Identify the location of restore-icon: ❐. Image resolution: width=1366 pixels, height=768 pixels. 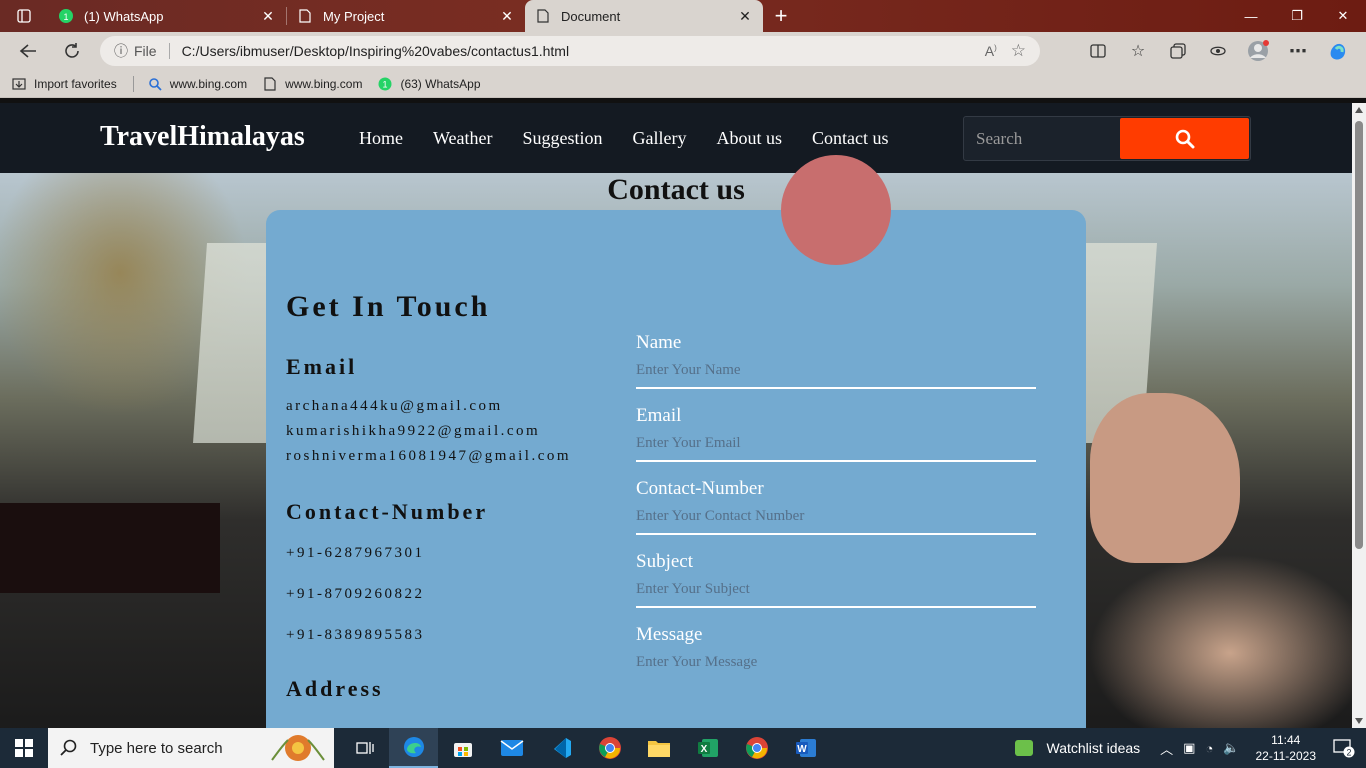
(1297, 16).